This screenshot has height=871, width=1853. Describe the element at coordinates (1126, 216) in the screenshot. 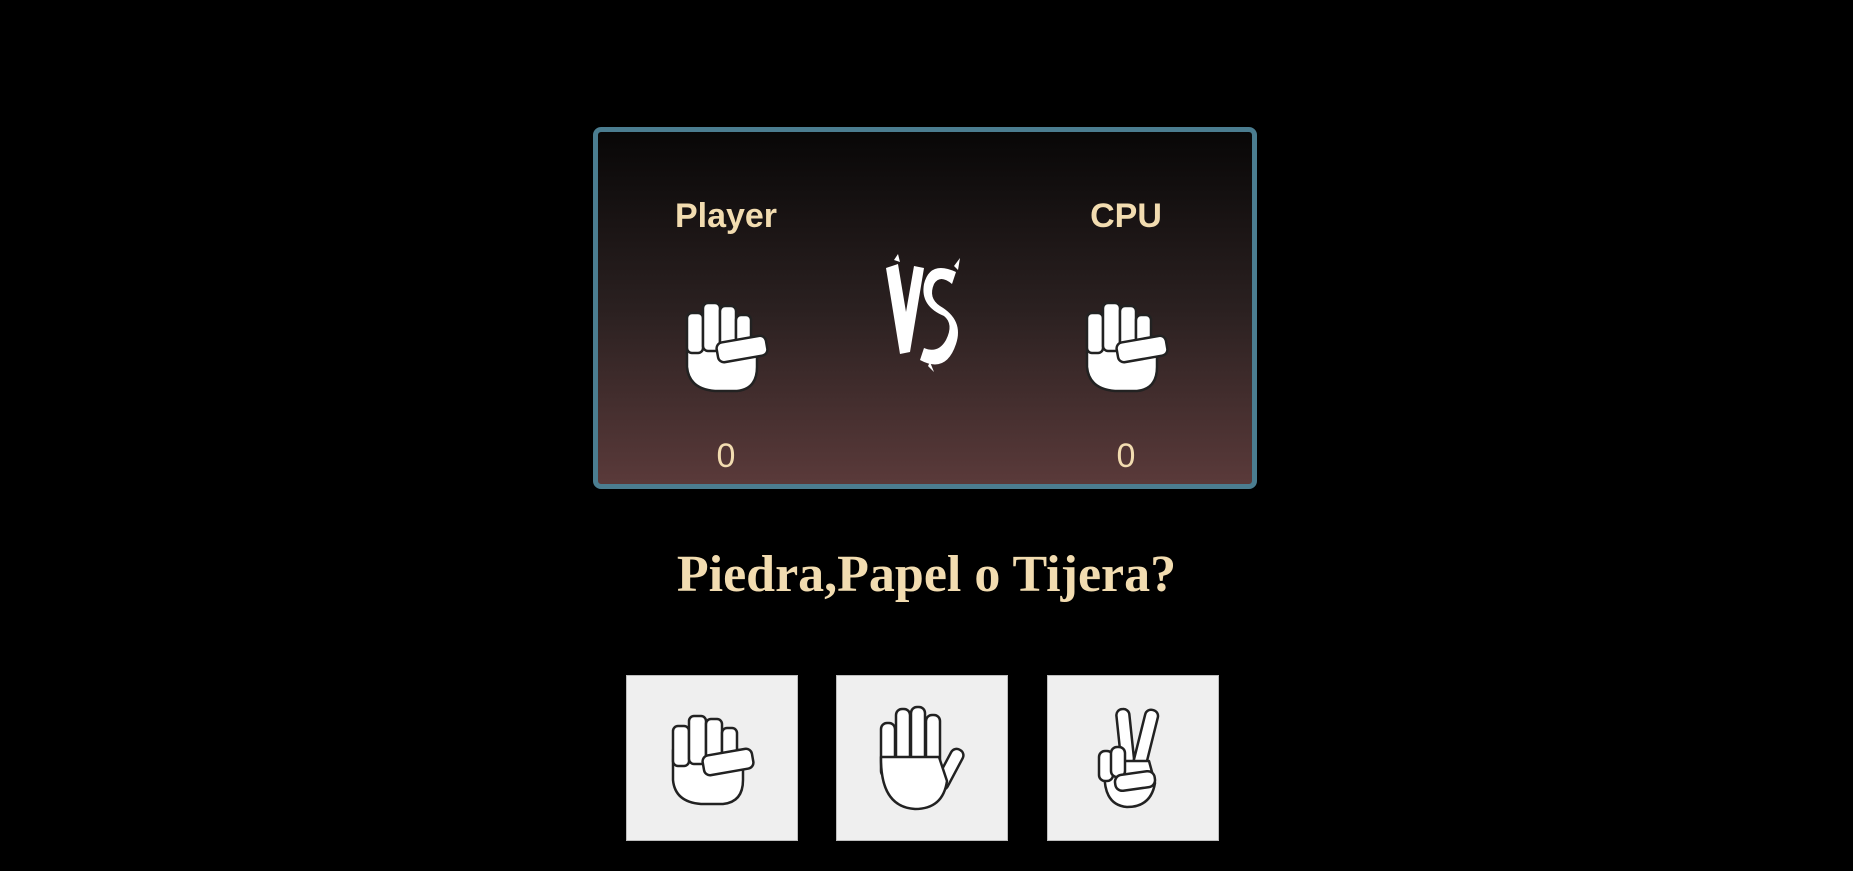

I see `cpu-label: CPU` at that location.